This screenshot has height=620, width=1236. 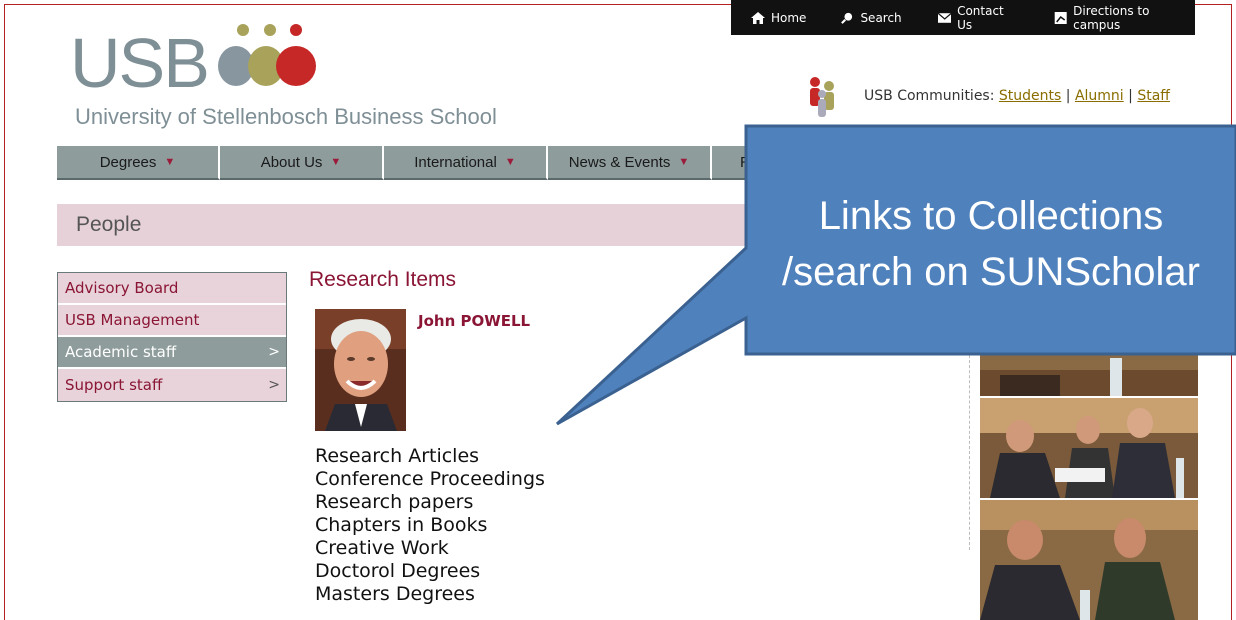 What do you see at coordinates (430, 594) in the screenshot?
I see `link-masters-degrees: Masters Degrees` at bounding box center [430, 594].